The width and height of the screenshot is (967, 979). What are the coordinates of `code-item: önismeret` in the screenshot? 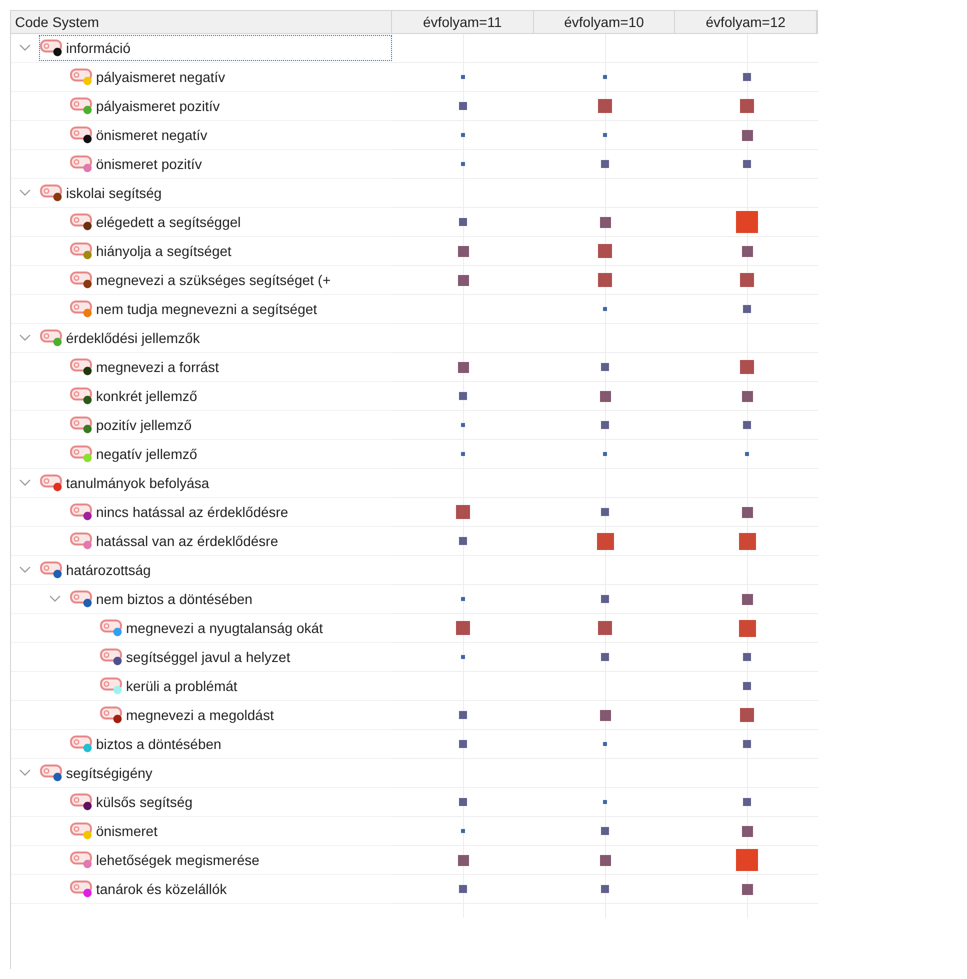 It's located at (116, 831).